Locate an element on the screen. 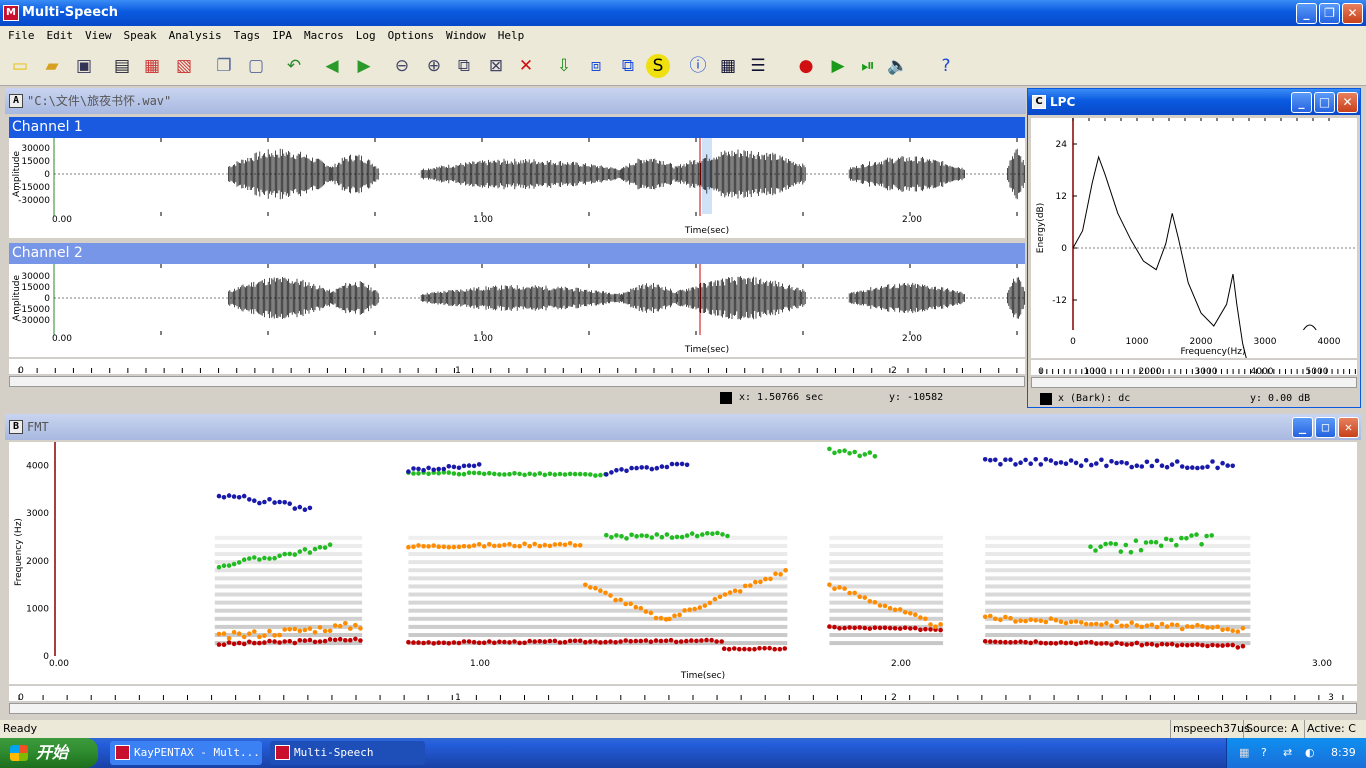 Image resolution: width=1366 pixels, height=768 pixels. zoom-out-icon: ⊖ is located at coordinates (402, 66).